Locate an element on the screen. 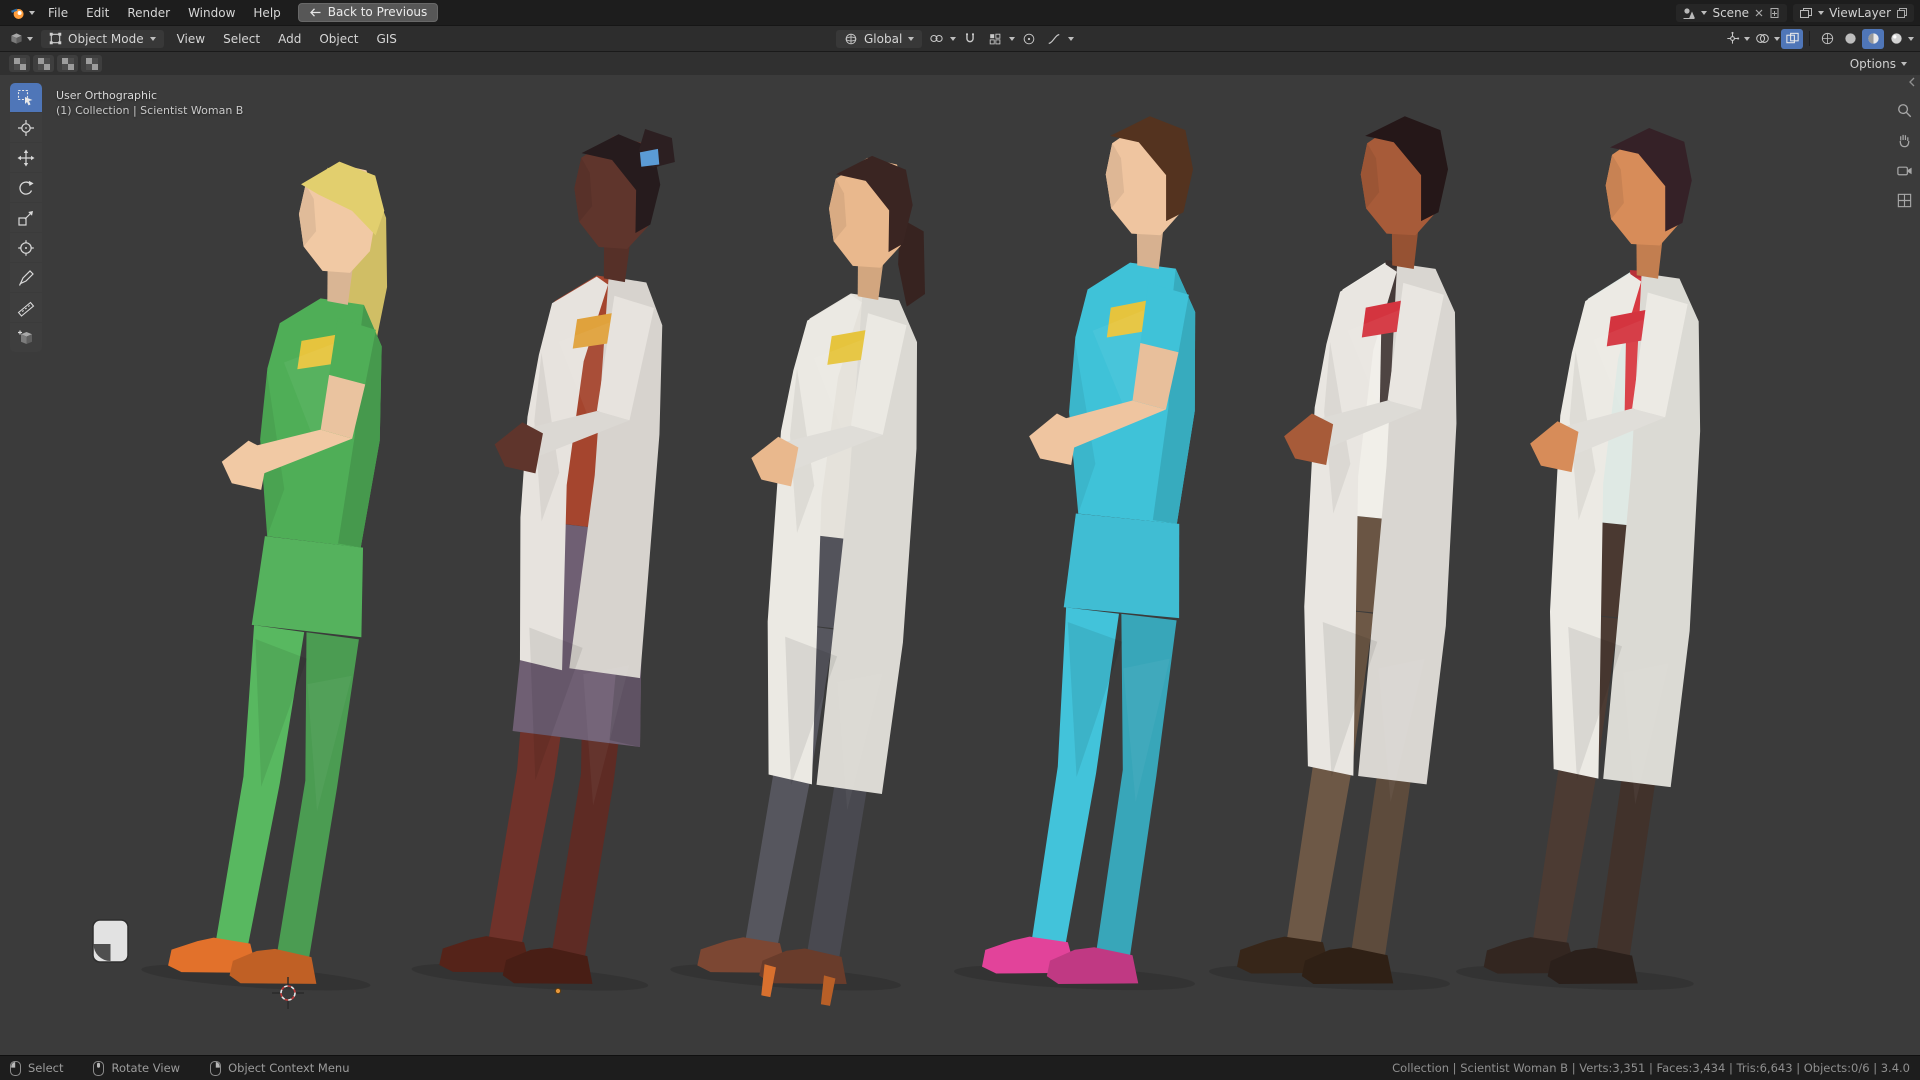 The image size is (1920, 1080). context-label: (1) Collection | Scientist Woman B is located at coordinates (150, 110).